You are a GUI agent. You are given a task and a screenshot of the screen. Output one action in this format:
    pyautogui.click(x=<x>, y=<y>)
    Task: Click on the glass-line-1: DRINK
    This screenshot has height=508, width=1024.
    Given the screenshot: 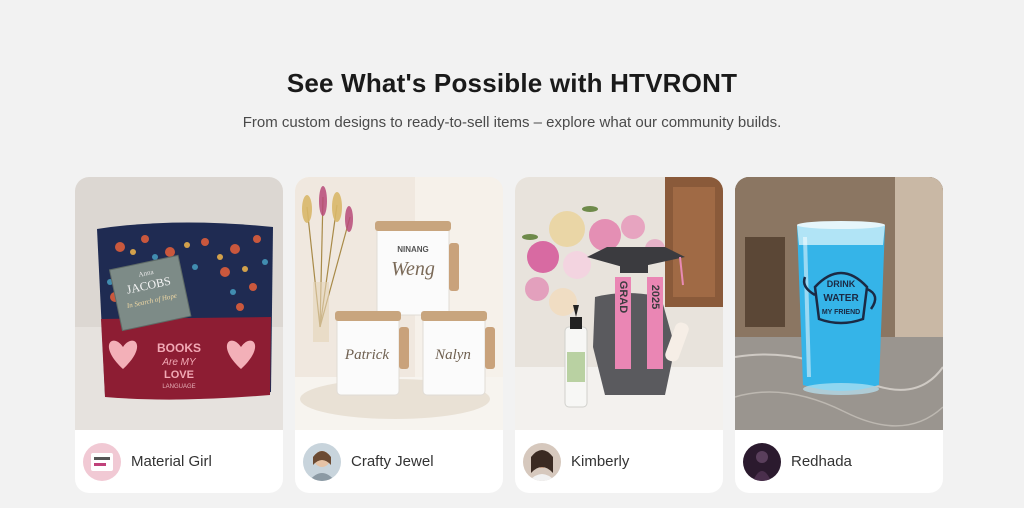 What is the action you would take?
    pyautogui.click(x=841, y=284)
    